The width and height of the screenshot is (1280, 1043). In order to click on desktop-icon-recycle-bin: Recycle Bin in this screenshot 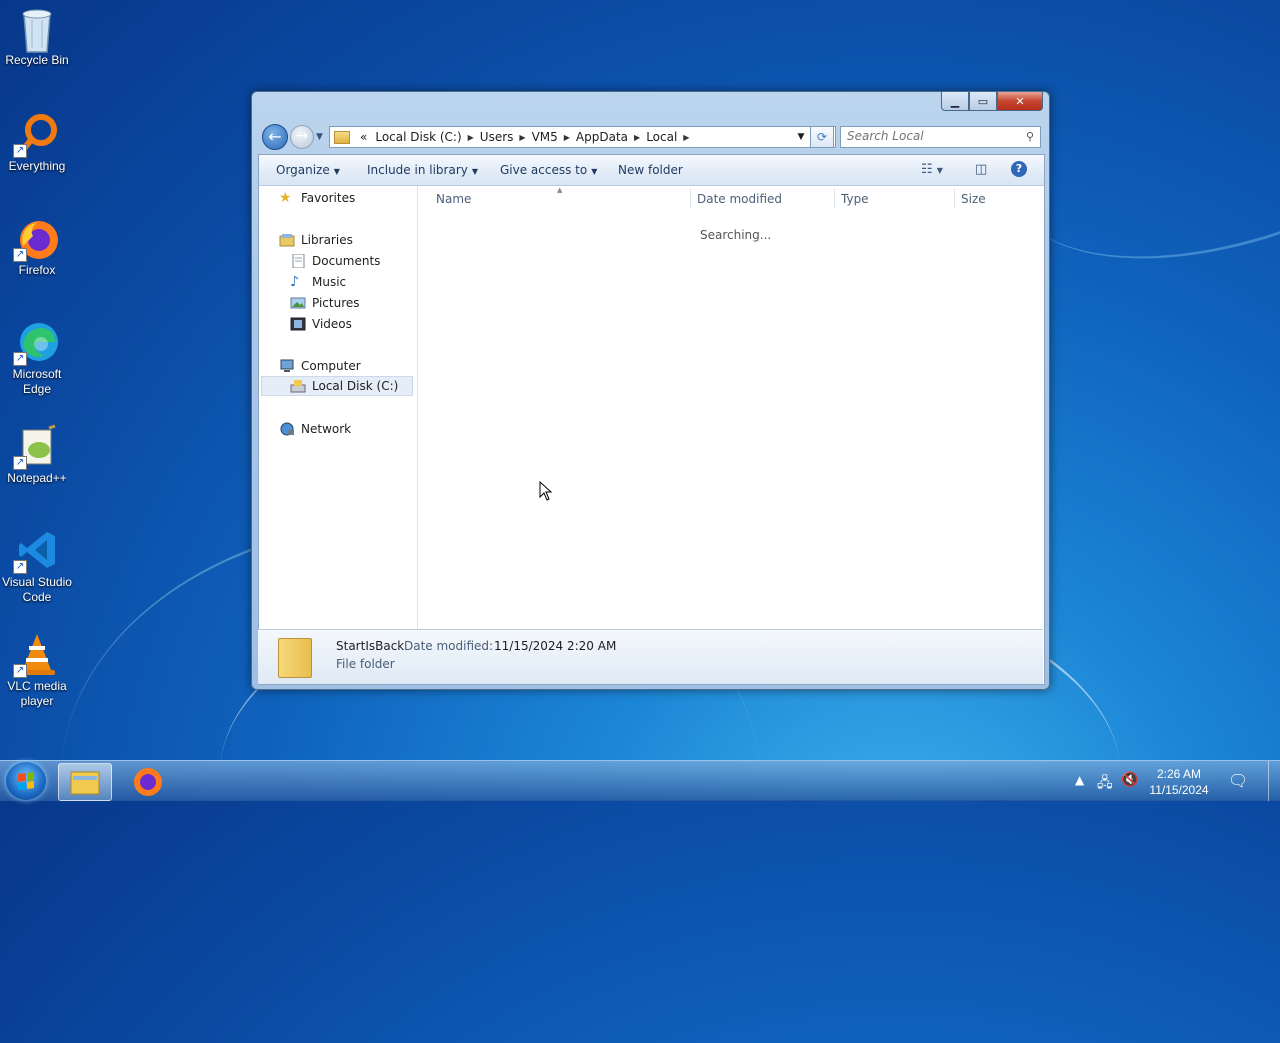, I will do `click(37, 37)`.